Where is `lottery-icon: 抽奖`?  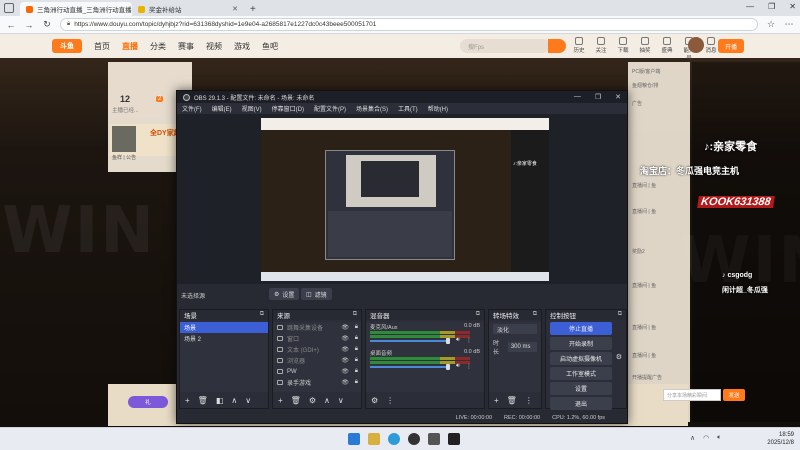
lottery-icon: 抽奖 is located at coordinates (645, 49).